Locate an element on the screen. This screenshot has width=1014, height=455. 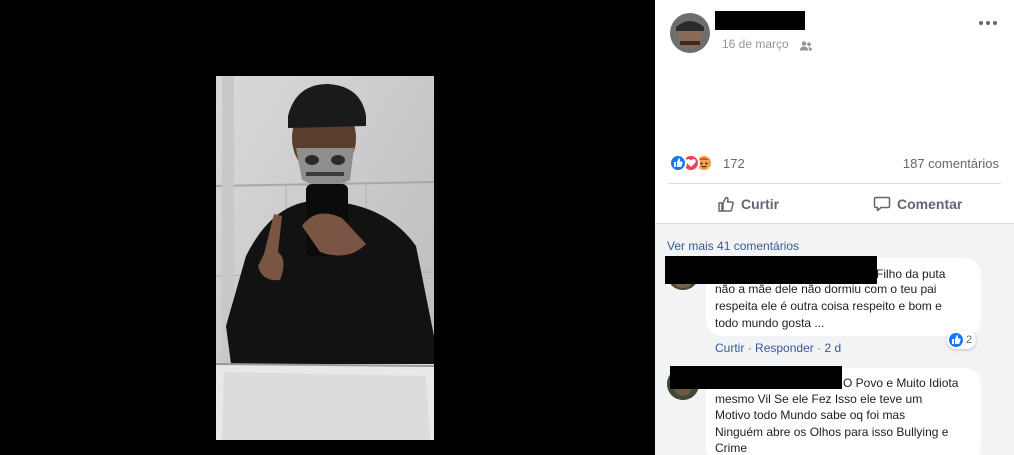
author-name-redacted is located at coordinates (760, 20).